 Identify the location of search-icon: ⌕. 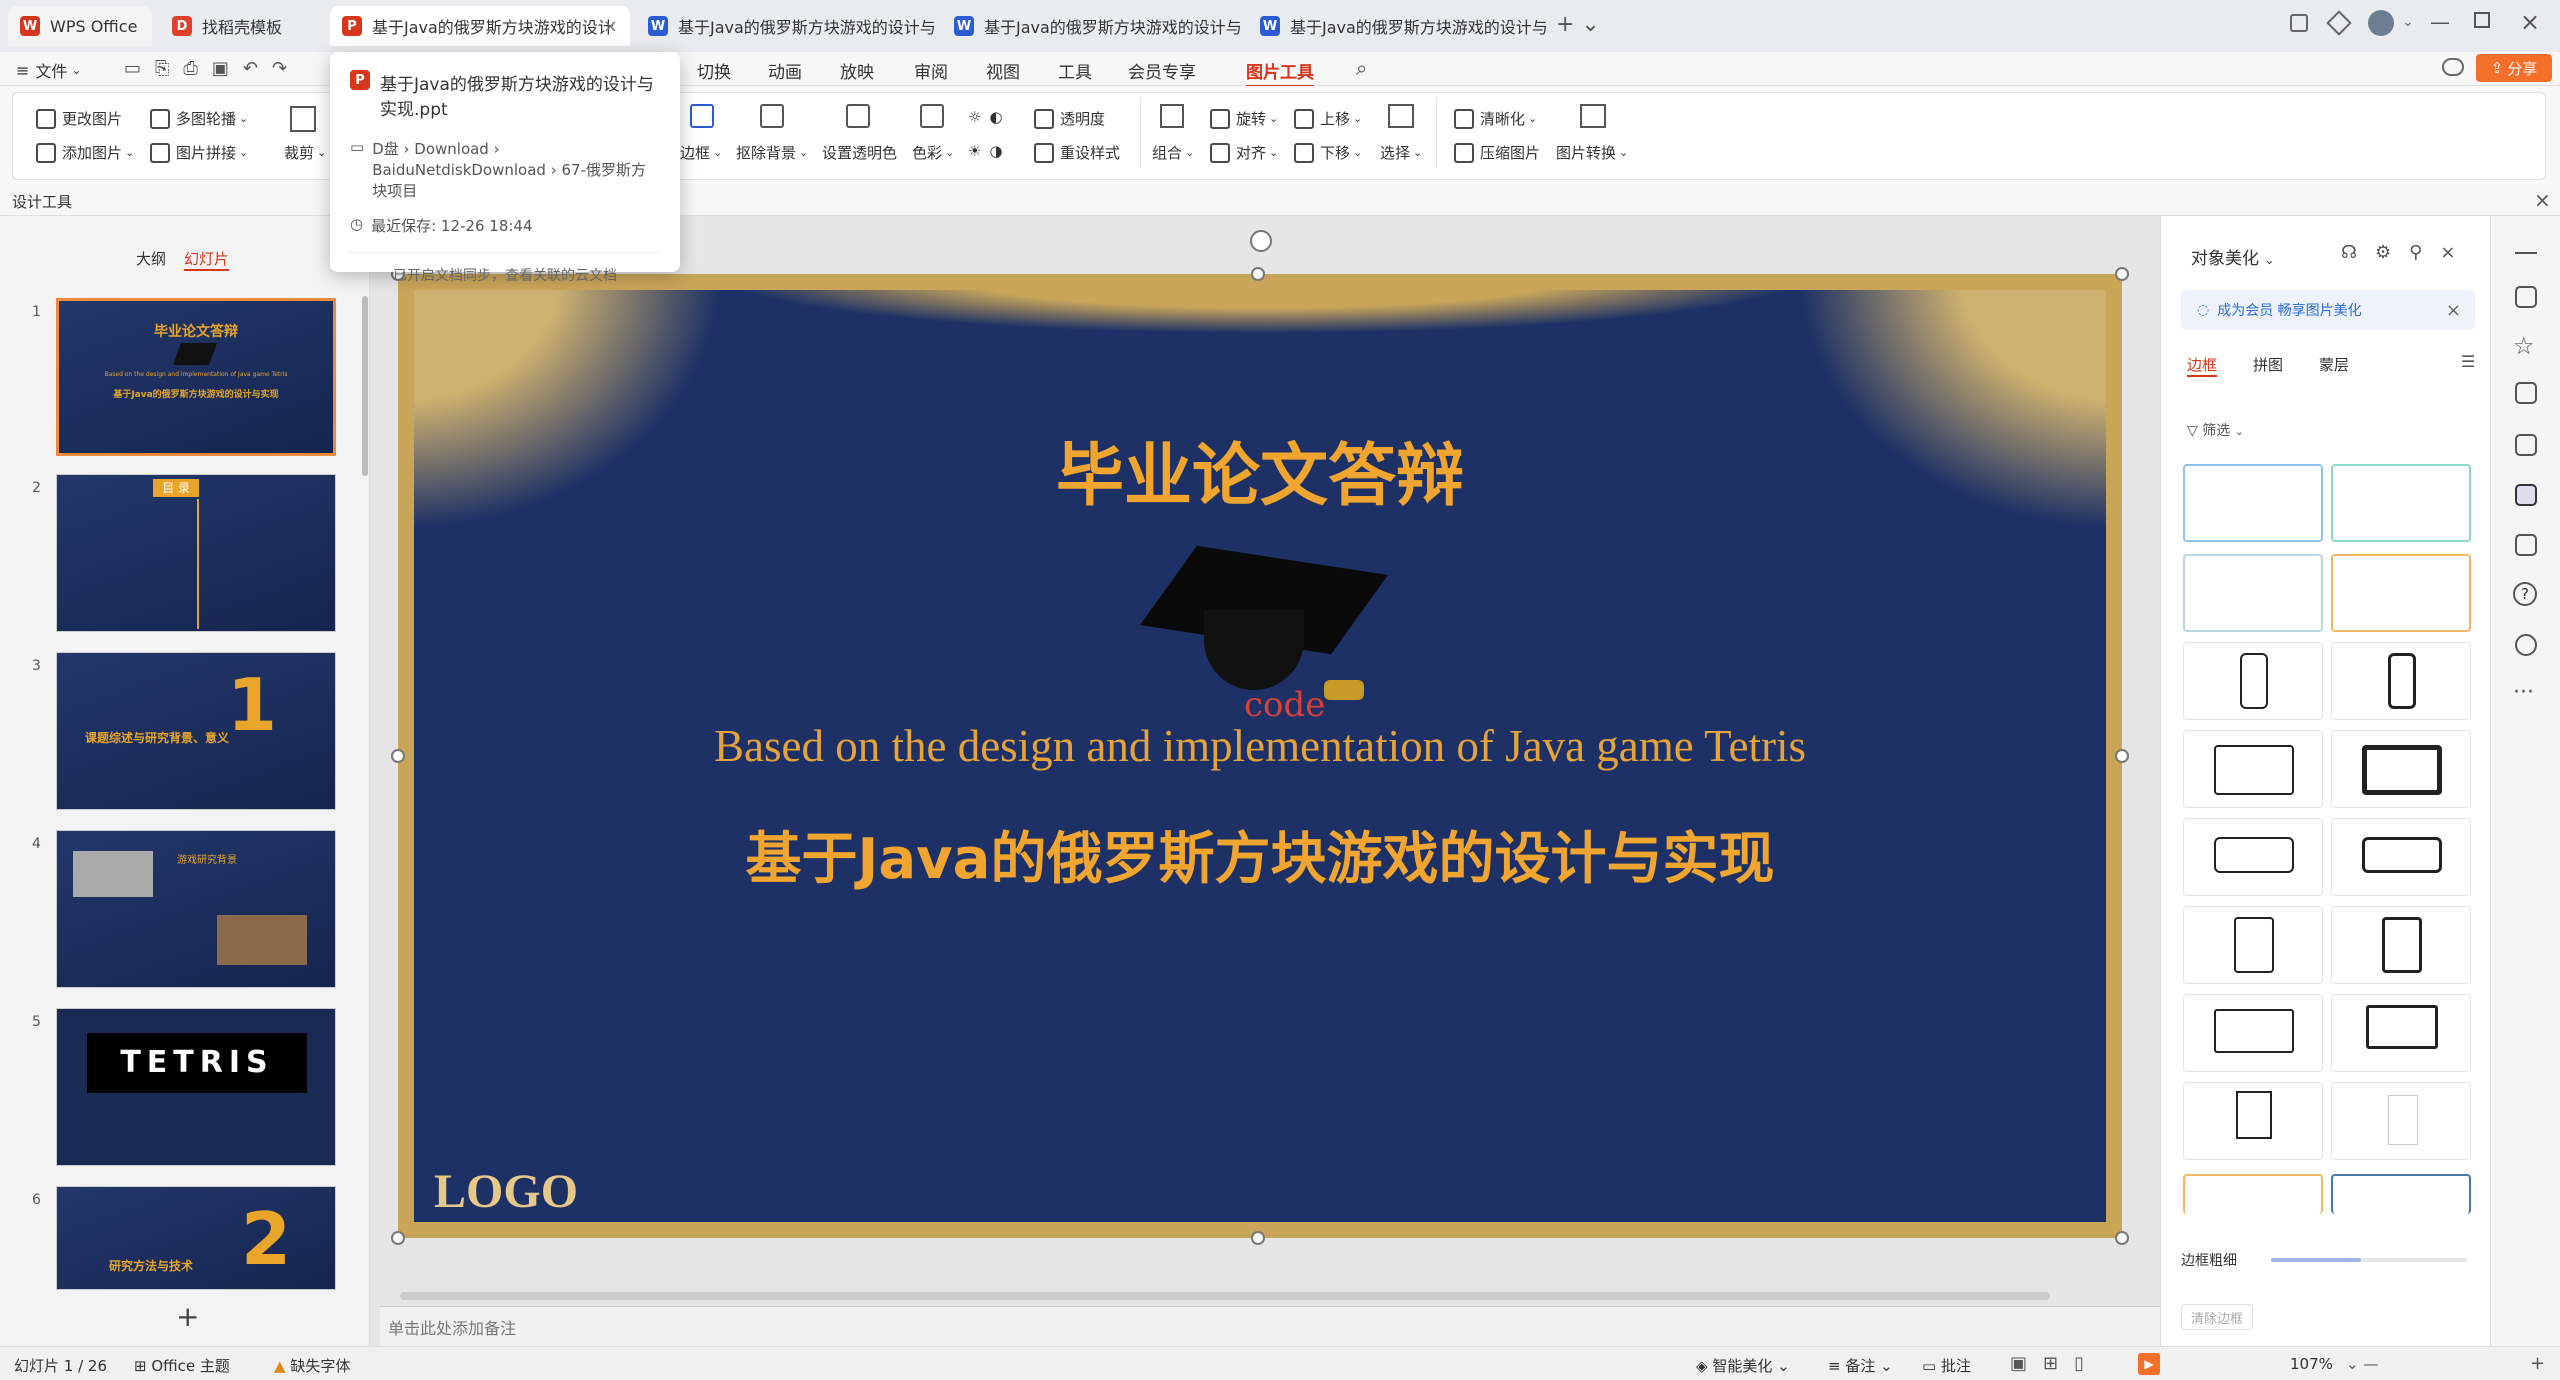
(1361, 68).